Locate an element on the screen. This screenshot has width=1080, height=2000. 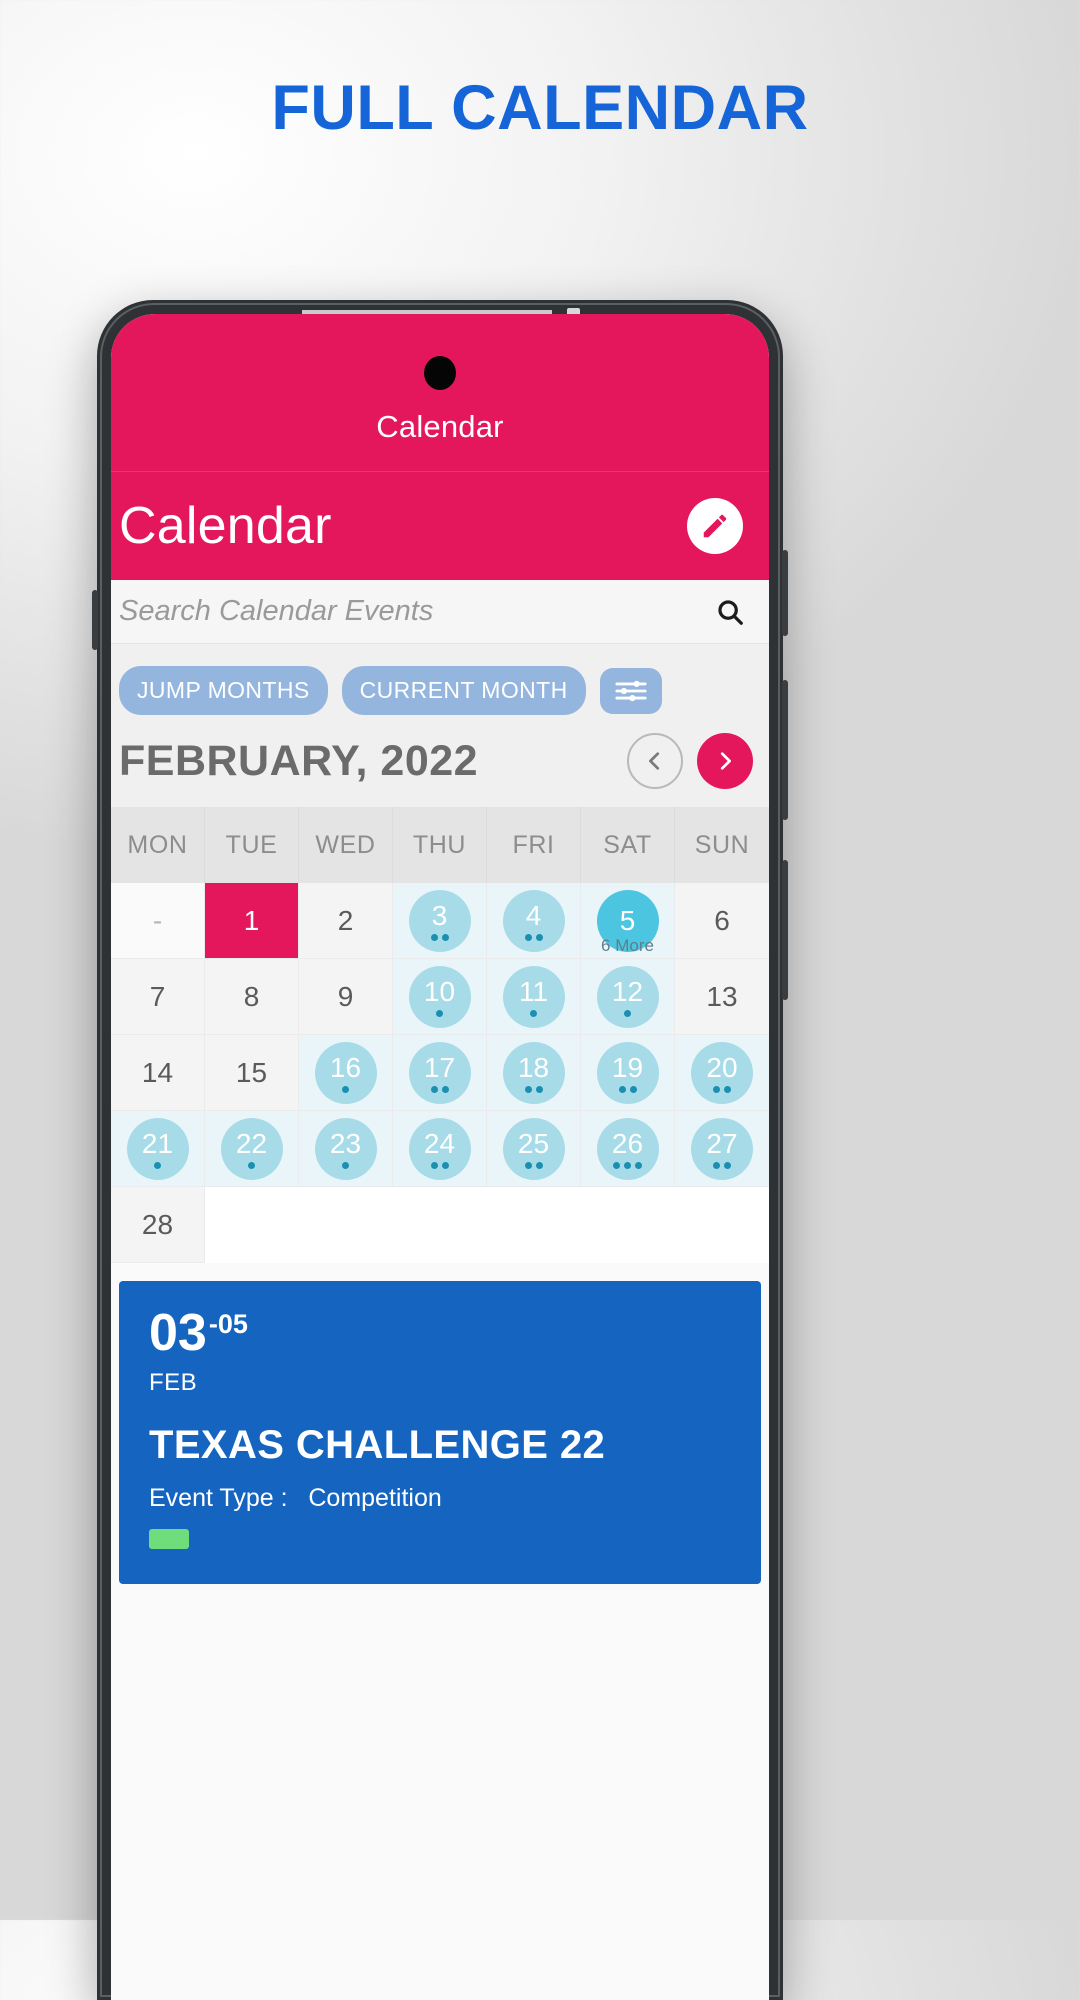
phone-volume-up-button is located at coordinates (785, 750).